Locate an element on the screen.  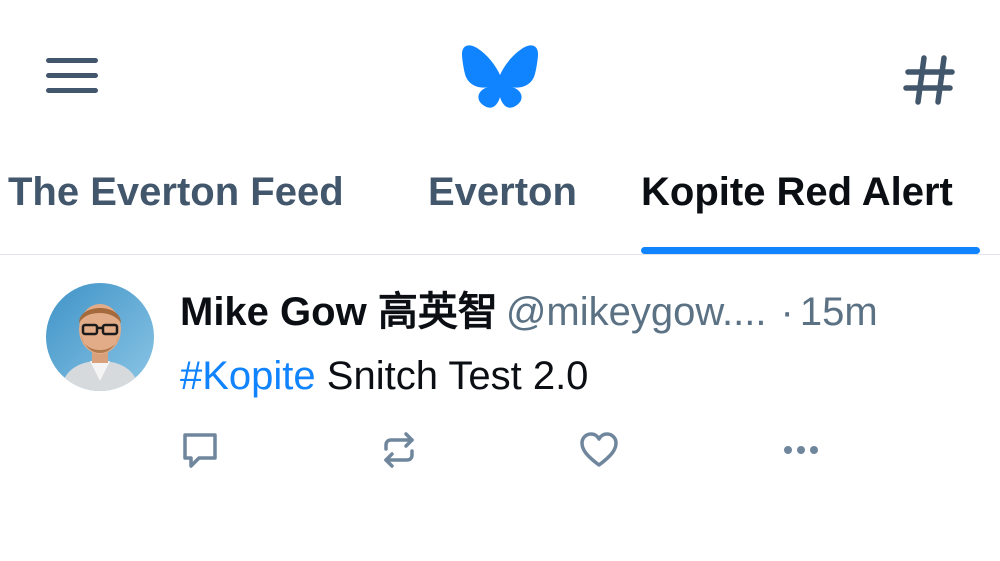
post-actions is located at coordinates (500, 450).